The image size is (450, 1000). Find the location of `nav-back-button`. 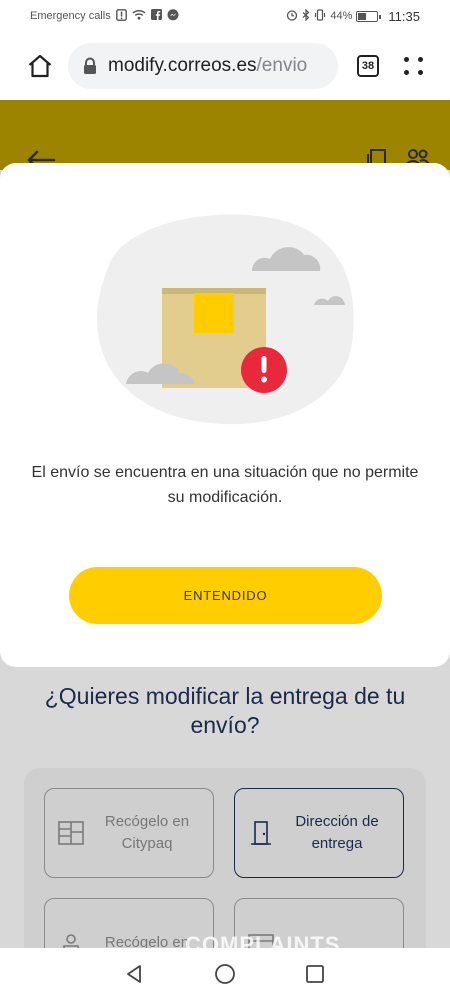

nav-back-button is located at coordinates (135, 974).